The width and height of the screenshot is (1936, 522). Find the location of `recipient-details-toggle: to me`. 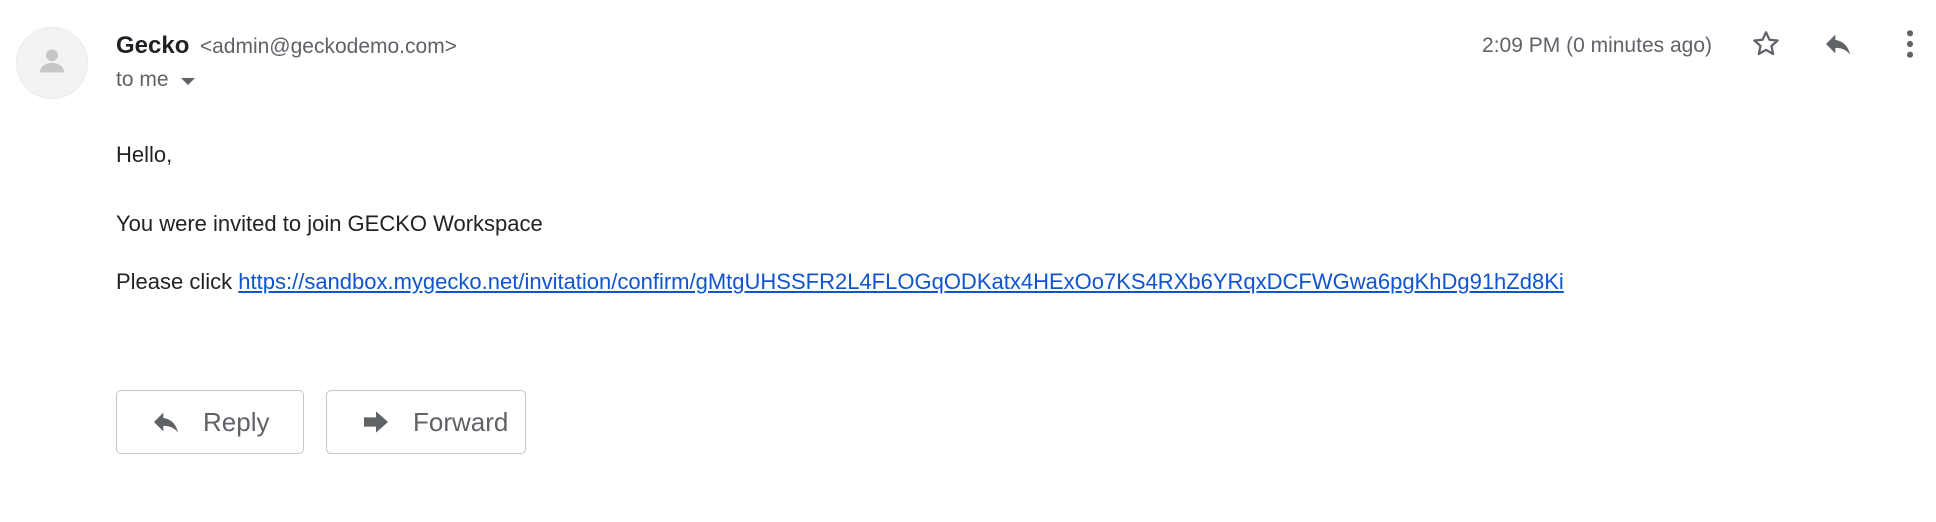

recipient-details-toggle: to me is located at coordinates (155, 80).